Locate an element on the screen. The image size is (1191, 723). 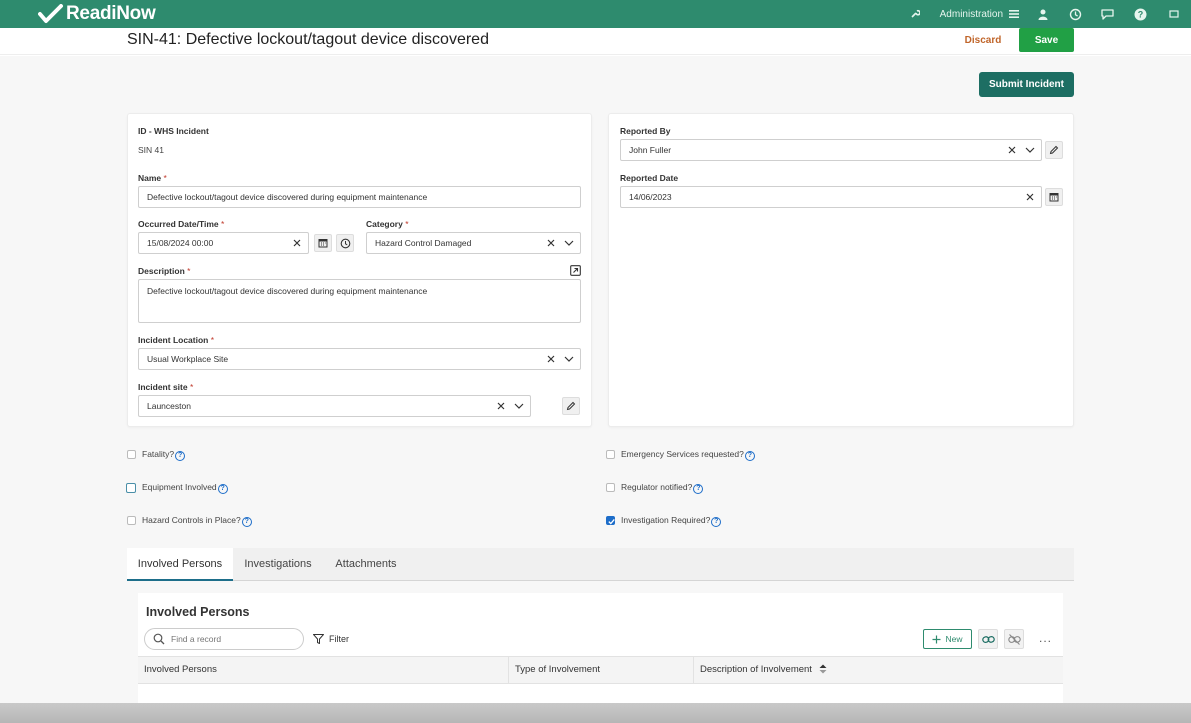
fatality-checkbox is located at coordinates (131, 455).